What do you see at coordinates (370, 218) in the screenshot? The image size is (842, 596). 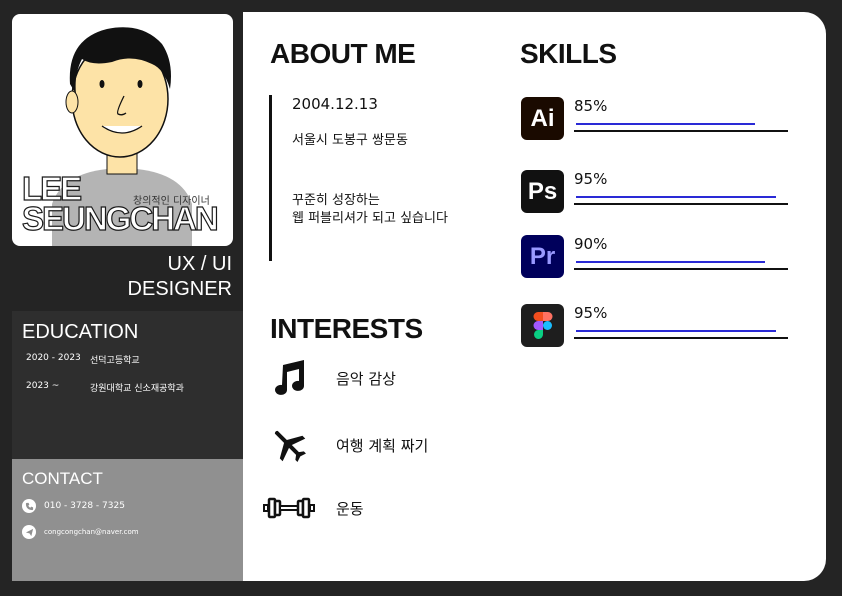 I see `goal-line-2: 웹 퍼블리셔가 되고 싶습니다` at bounding box center [370, 218].